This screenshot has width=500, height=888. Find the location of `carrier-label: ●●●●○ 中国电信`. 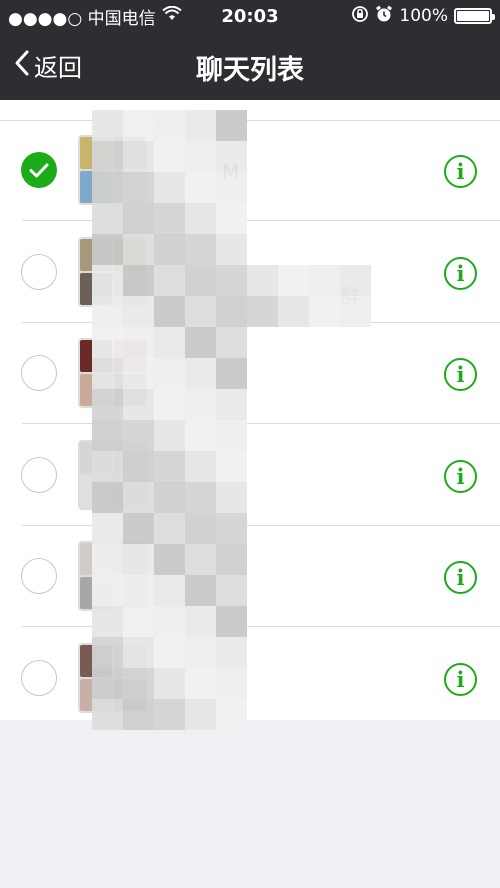

carrier-label: ●●●●○ 中国电信 is located at coordinates (82, 18).